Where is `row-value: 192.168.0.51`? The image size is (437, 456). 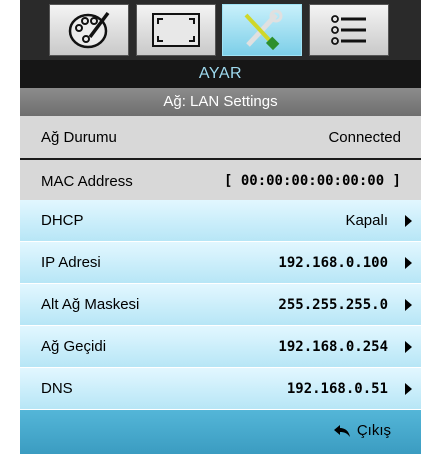
row-value: 192.168.0.51 is located at coordinates (337, 388).